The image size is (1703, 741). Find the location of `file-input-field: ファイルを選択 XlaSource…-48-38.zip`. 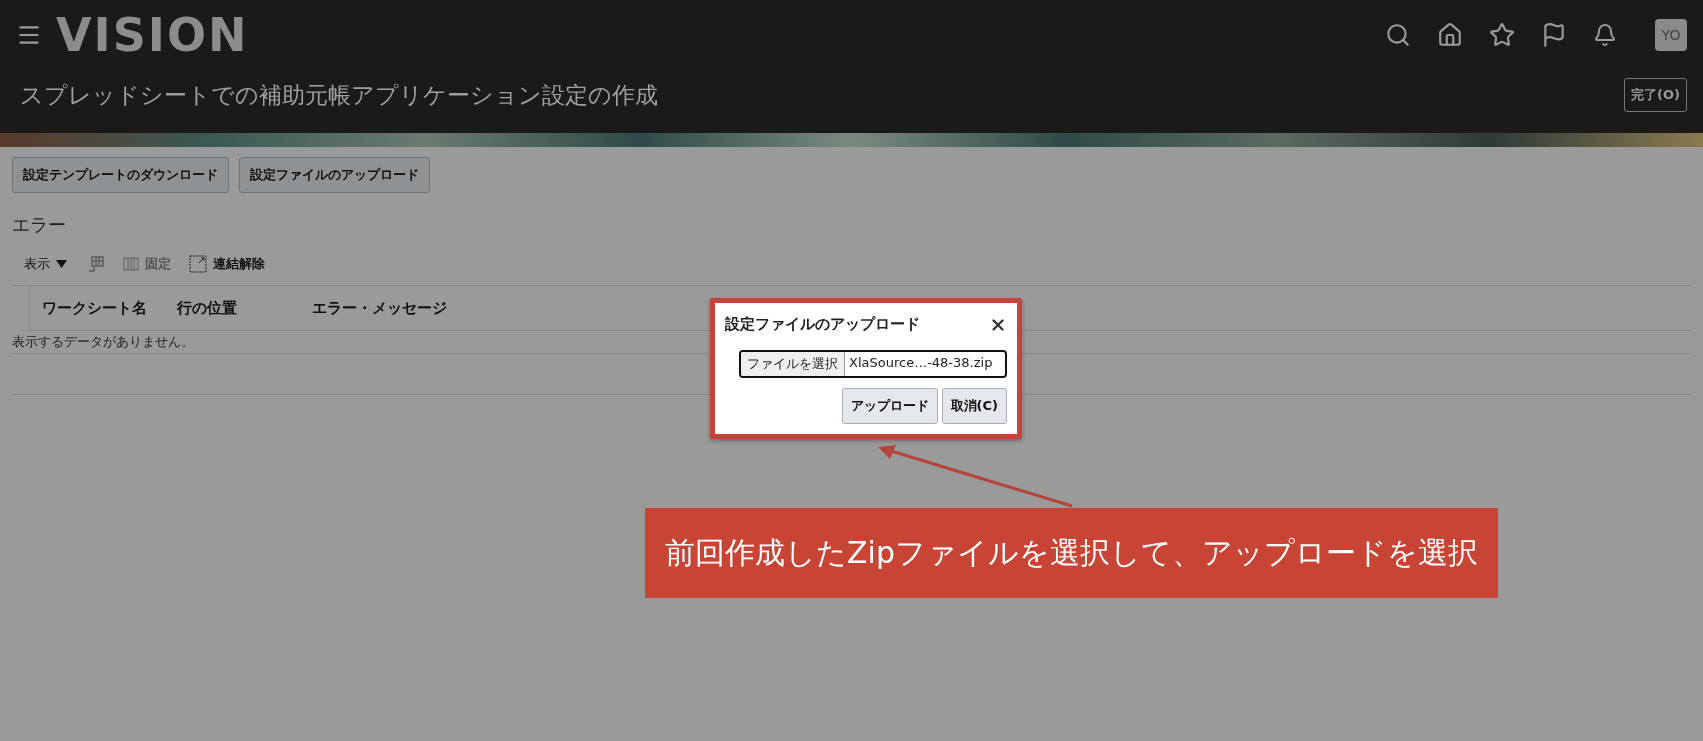

file-input-field: ファイルを選択 XlaSource…-48-38.zip is located at coordinates (873, 364).